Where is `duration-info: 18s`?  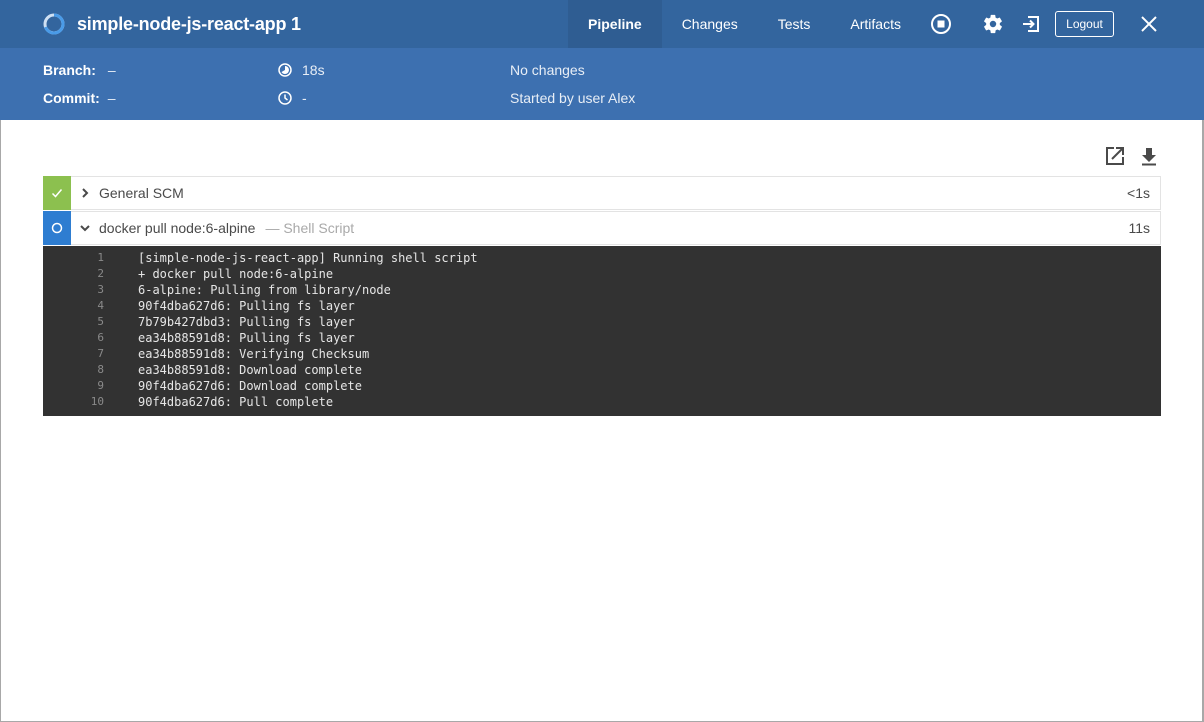
duration-info: 18s is located at coordinates (301, 70).